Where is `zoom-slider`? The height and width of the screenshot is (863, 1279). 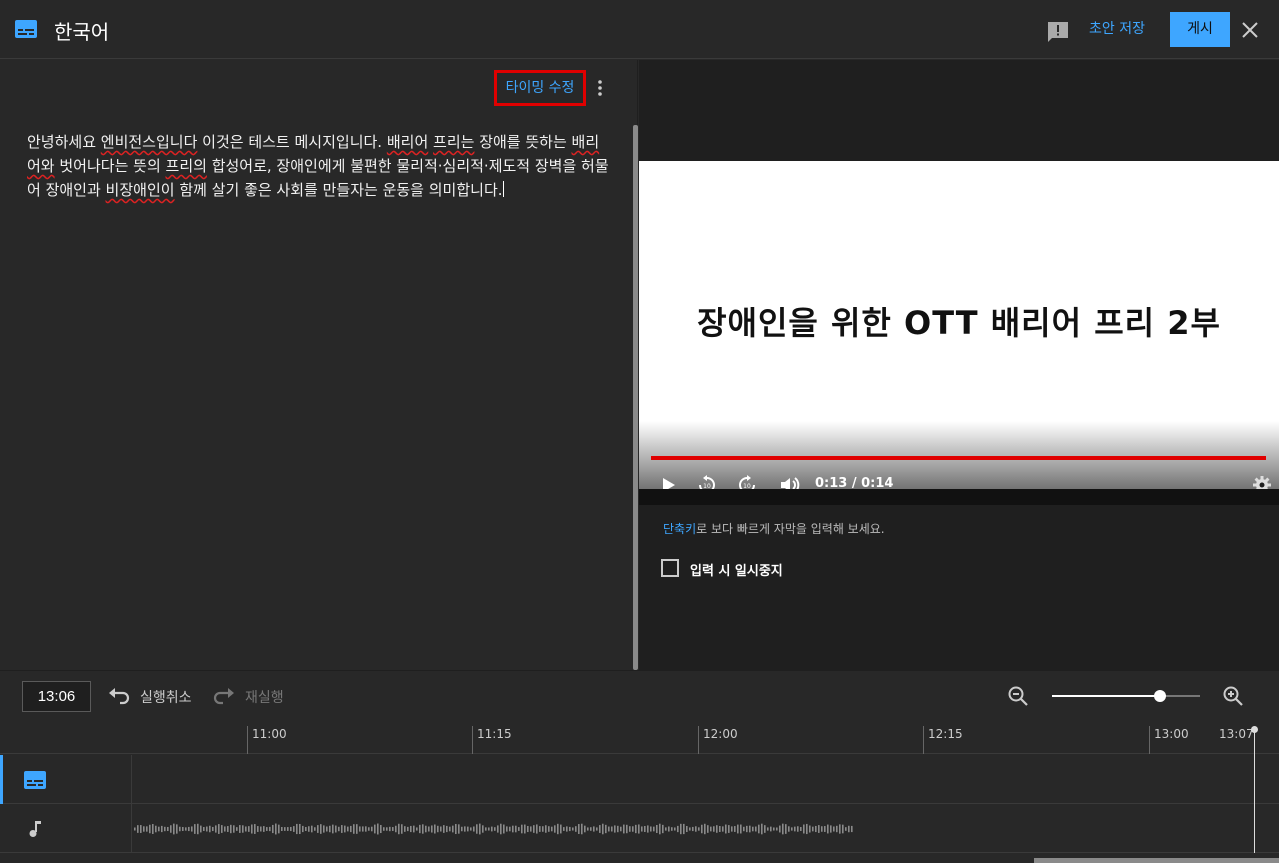 zoom-slider is located at coordinates (1126, 696).